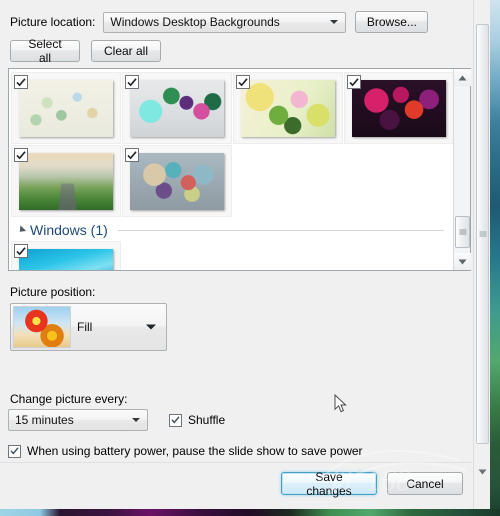 This screenshot has width=500, height=516. Describe the element at coordinates (250, 512) in the screenshot. I see `taskbar-strip` at that location.